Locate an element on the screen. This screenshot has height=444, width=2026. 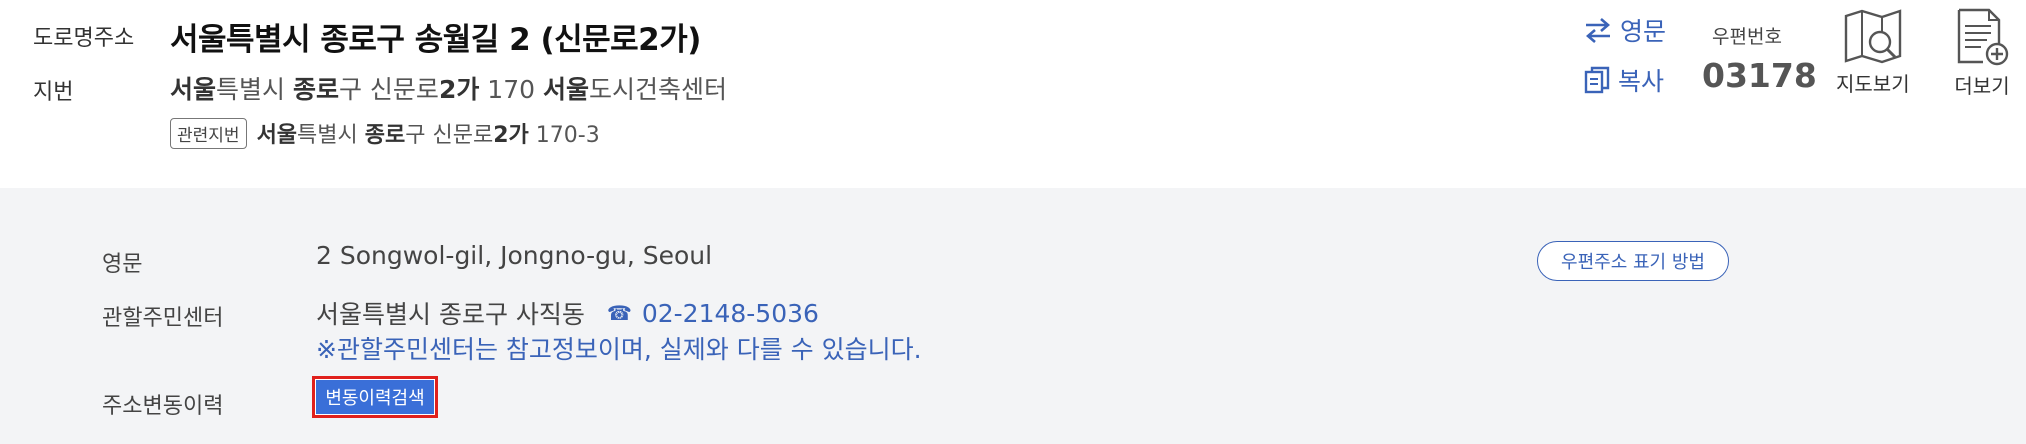
related-jibun-part: 서울 is located at coordinates (277, 135).